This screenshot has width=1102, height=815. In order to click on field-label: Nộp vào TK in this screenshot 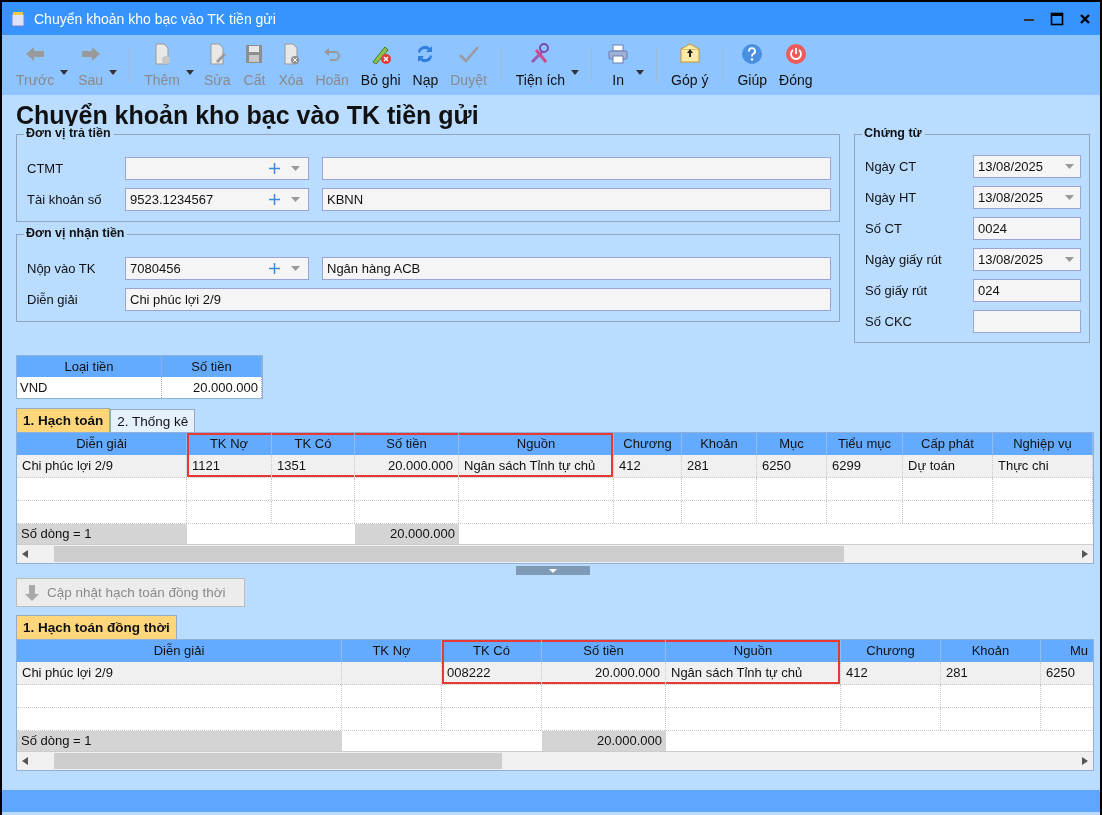, I will do `click(62, 268)`.